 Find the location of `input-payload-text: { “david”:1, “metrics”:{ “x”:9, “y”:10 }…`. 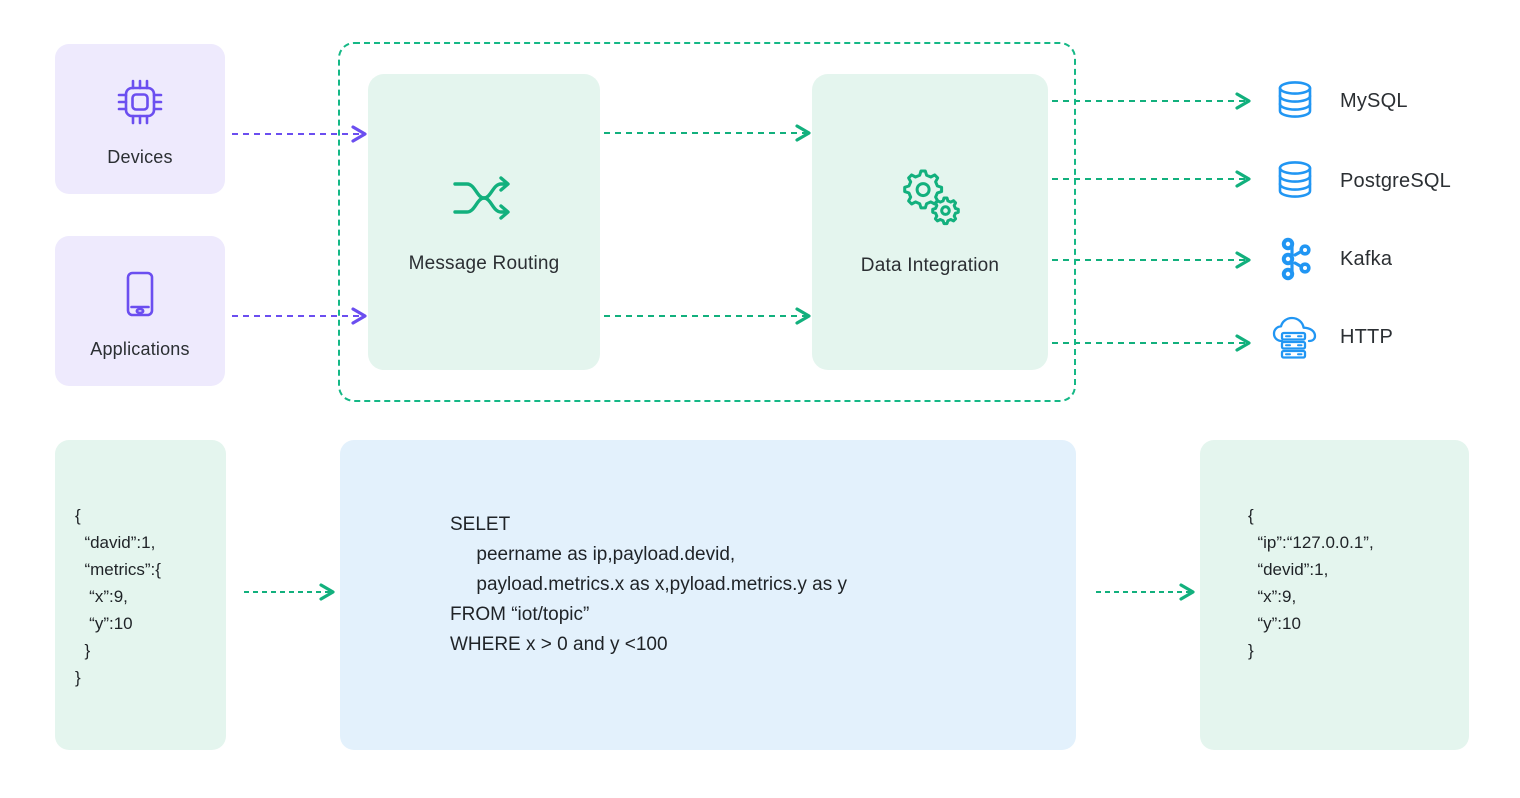

input-payload-text: { “david”:1, “metrics”:{ “x”:9, “y”:10 }… is located at coordinates (118, 596).